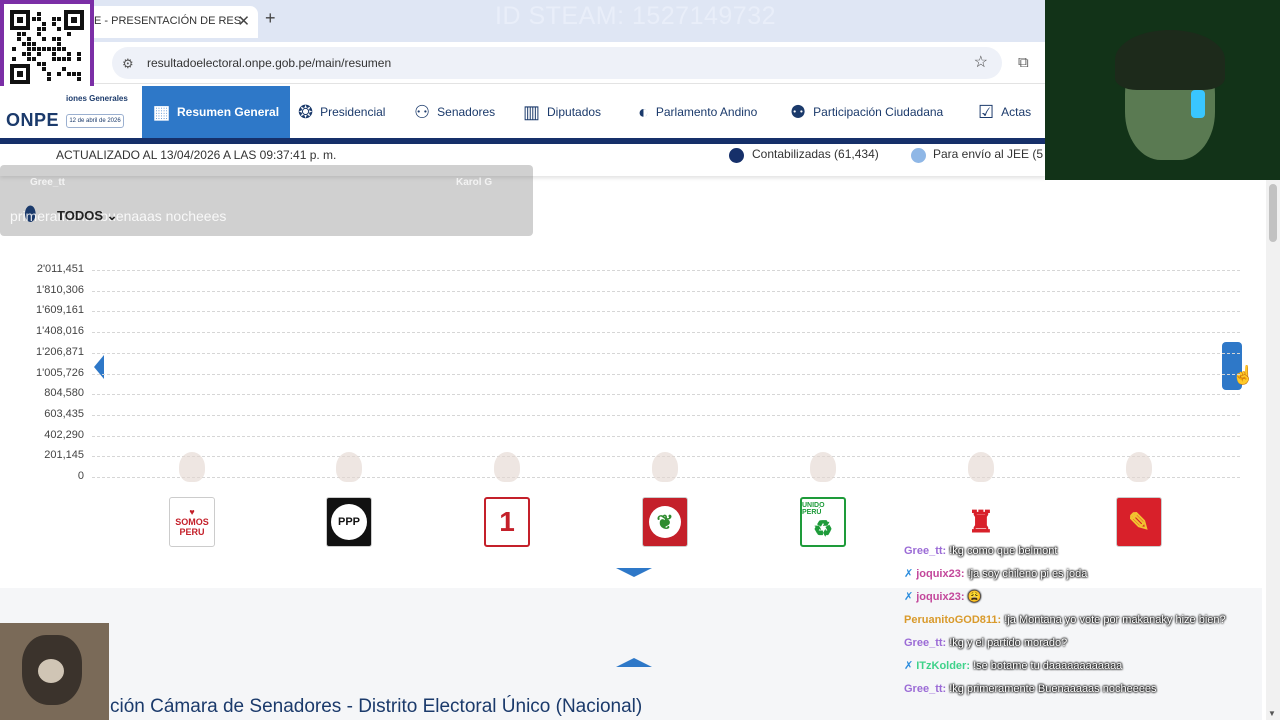 The height and width of the screenshot is (720, 1280). I want to click on nav-parlamento-andino: ◐ Parlamento Andino, so click(697, 112).